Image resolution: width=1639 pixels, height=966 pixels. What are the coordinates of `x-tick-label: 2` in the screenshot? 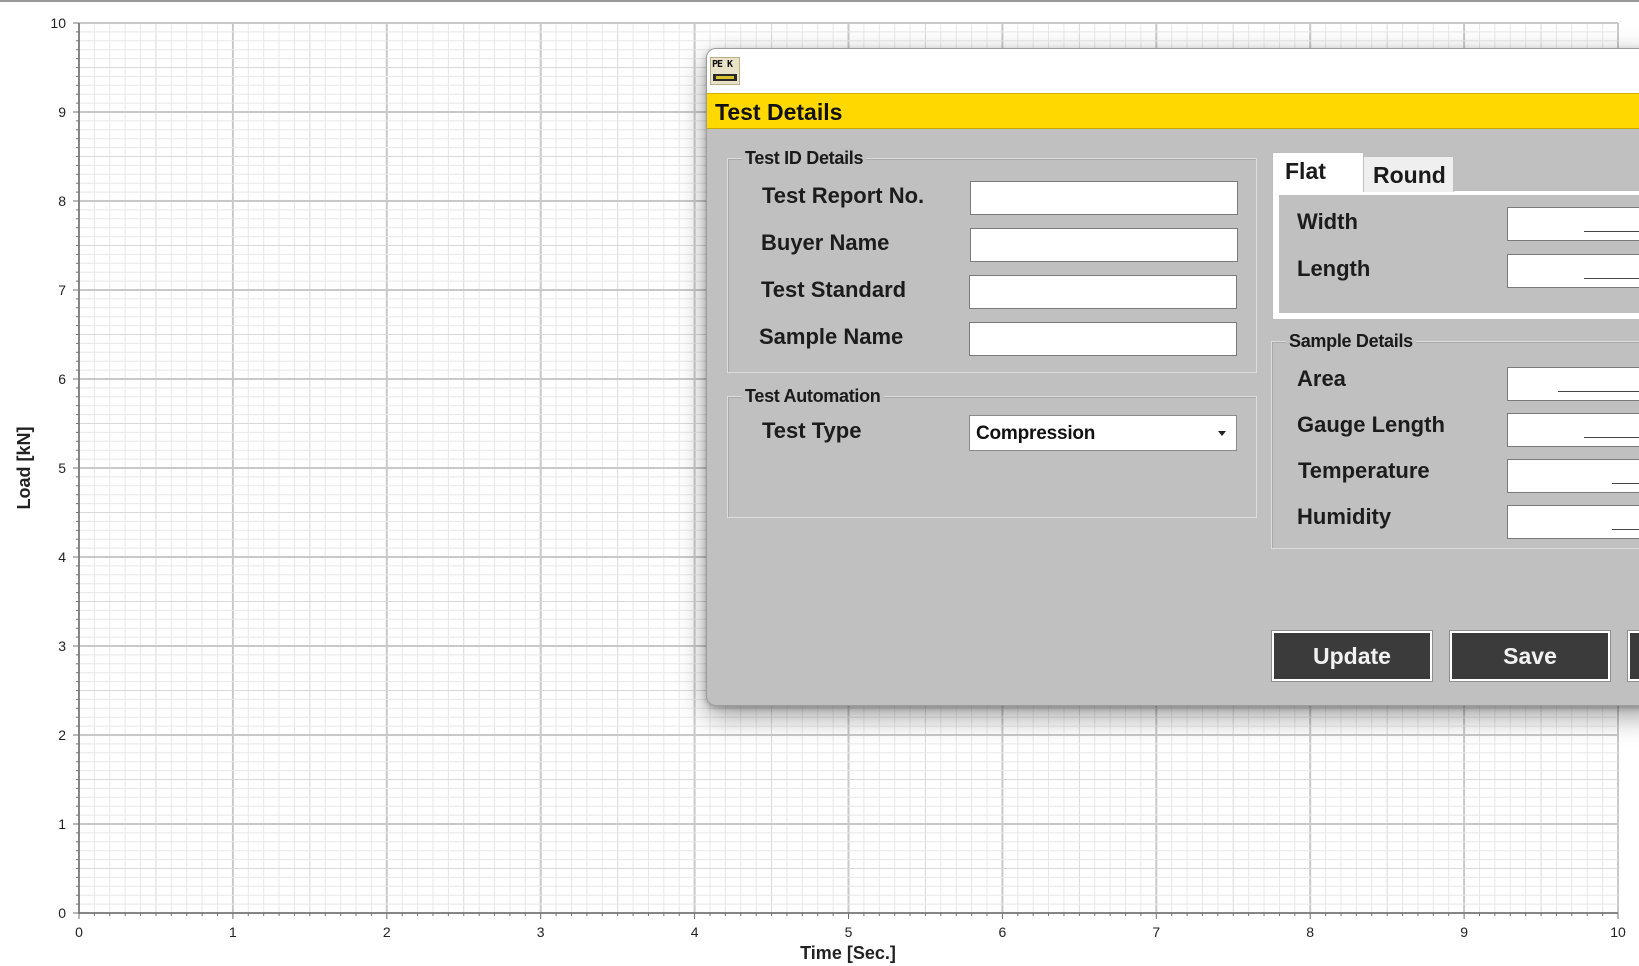 It's located at (387, 932).